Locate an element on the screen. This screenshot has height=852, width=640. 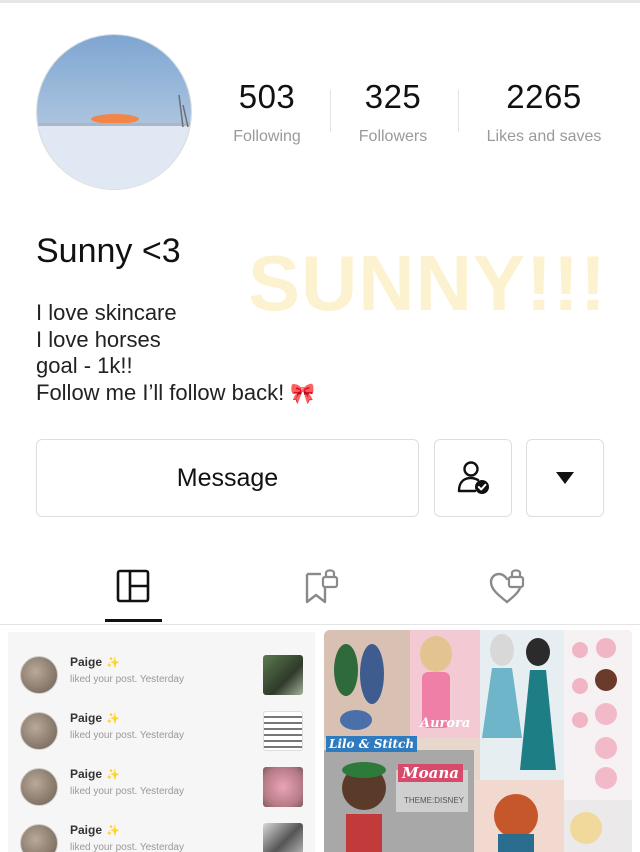
grid-icon is located at coordinates (133, 586).